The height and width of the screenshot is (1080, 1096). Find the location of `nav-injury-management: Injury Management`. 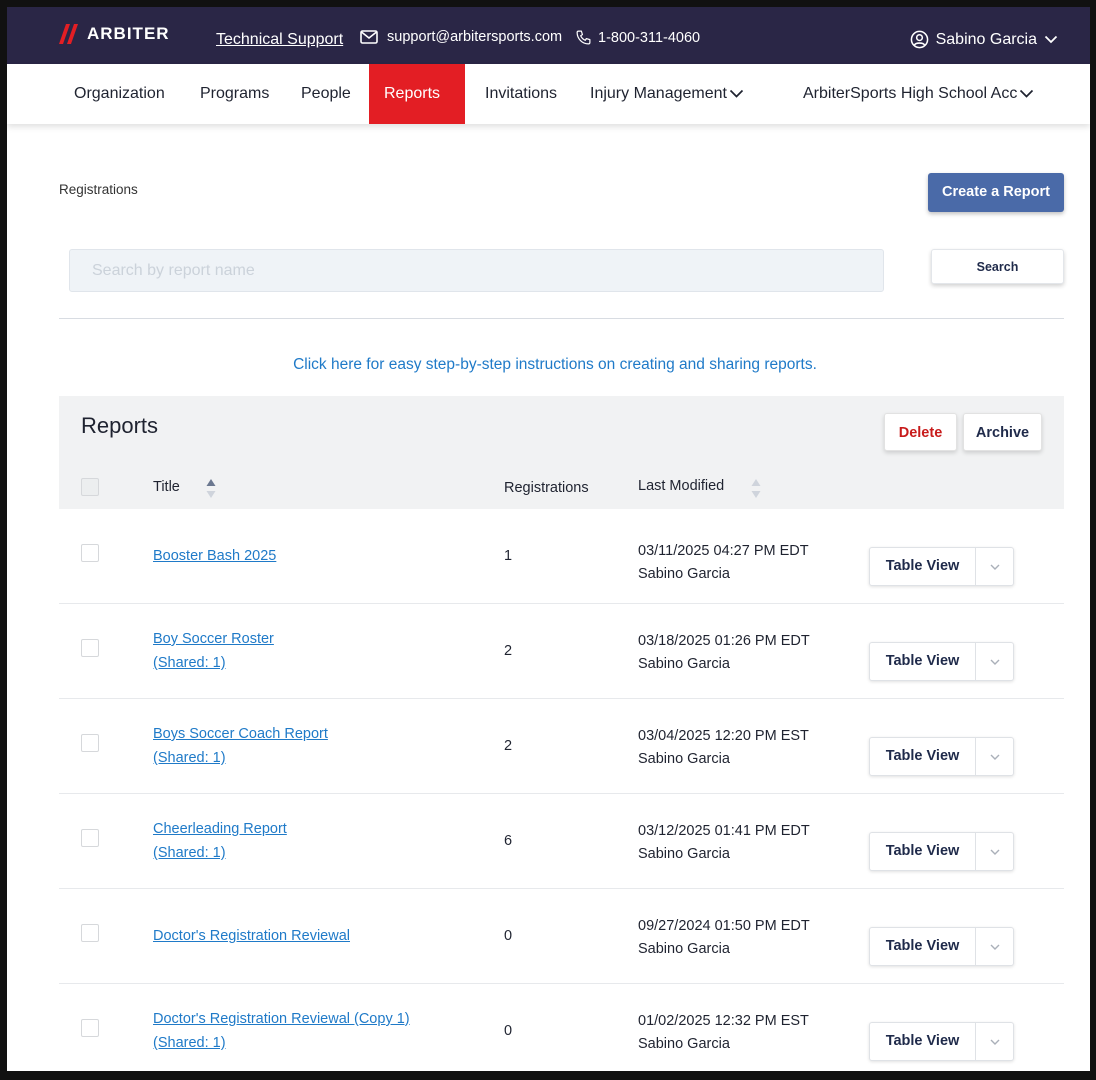

nav-injury-management: Injury Management is located at coordinates (667, 94).